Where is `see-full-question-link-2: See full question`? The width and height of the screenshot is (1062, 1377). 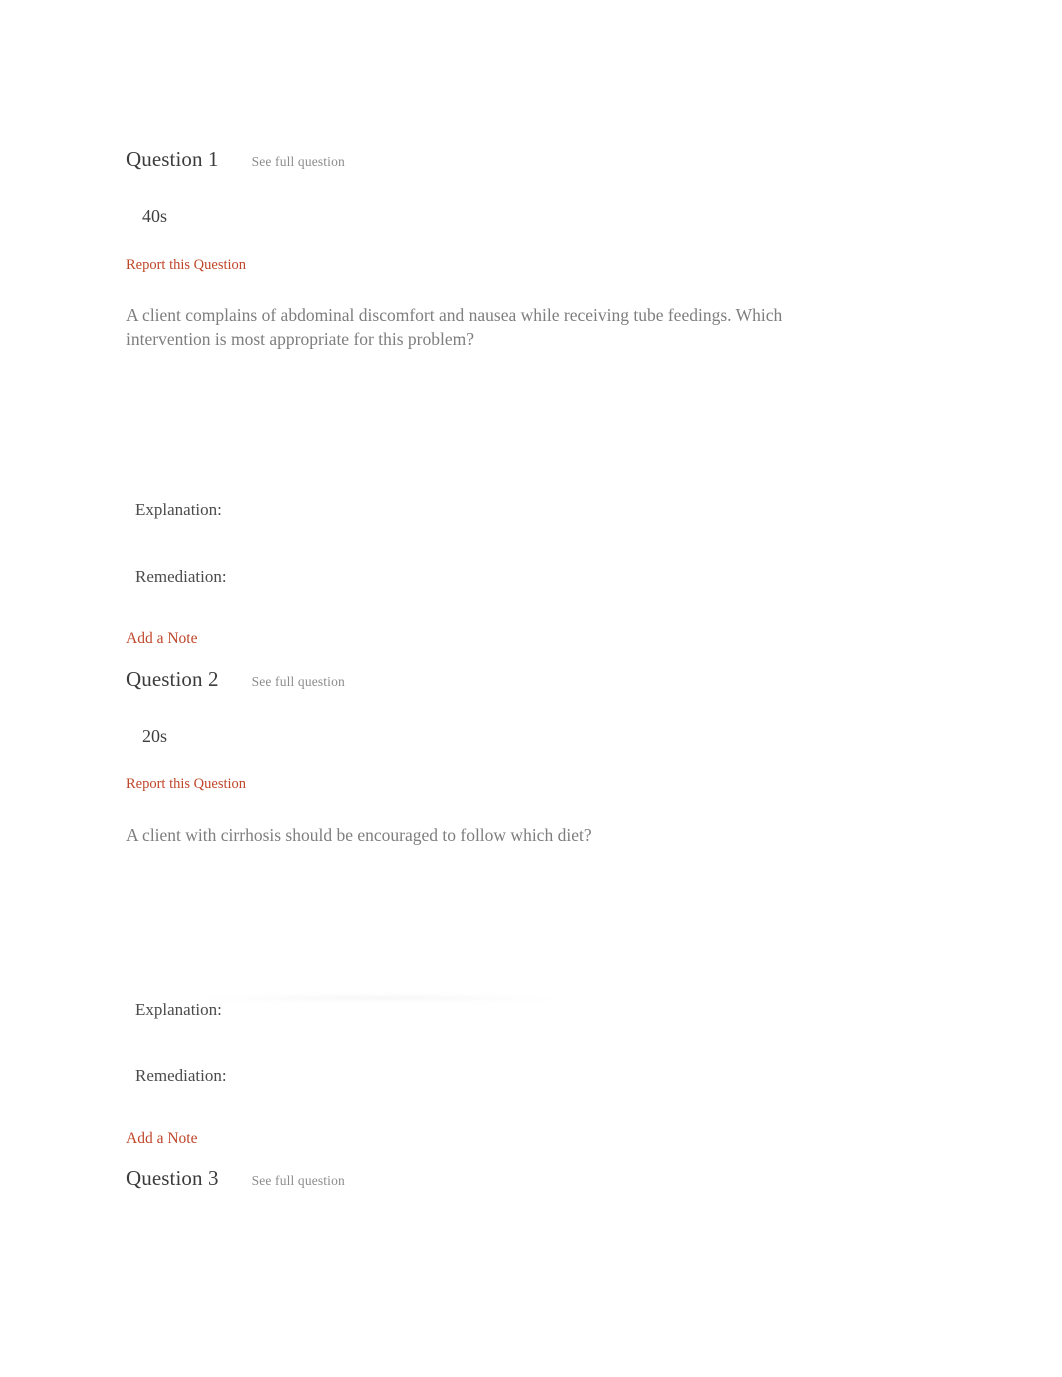
see-full-question-link-2: See full question is located at coordinates (298, 682).